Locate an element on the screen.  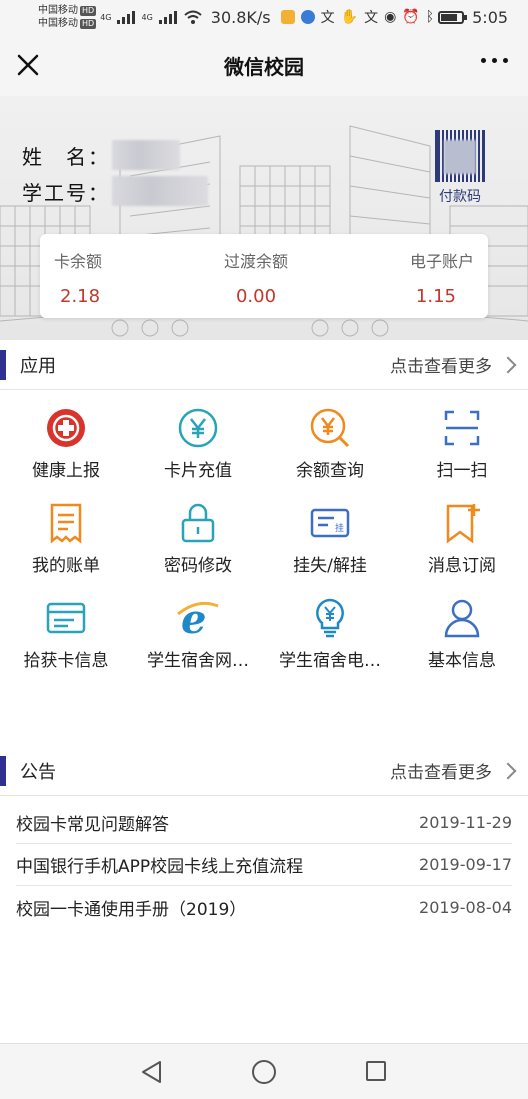
notice-item: 中国银行手机APP校园卡线上充值流程 2019-09-17 is located at coordinates (264, 865).